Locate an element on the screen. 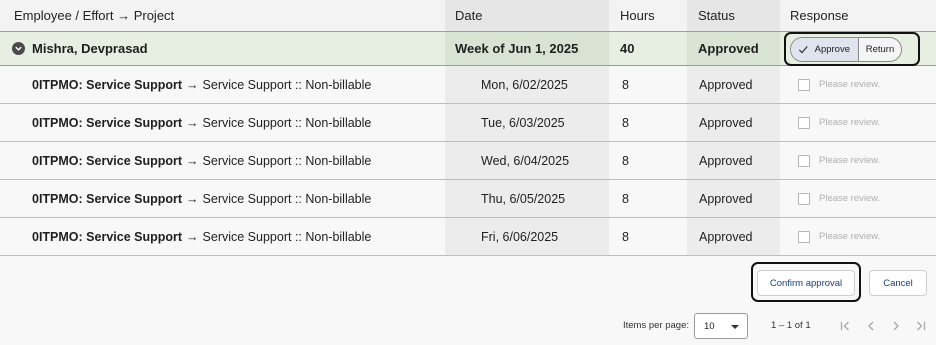  status-column-header: Status is located at coordinates (733, 15).